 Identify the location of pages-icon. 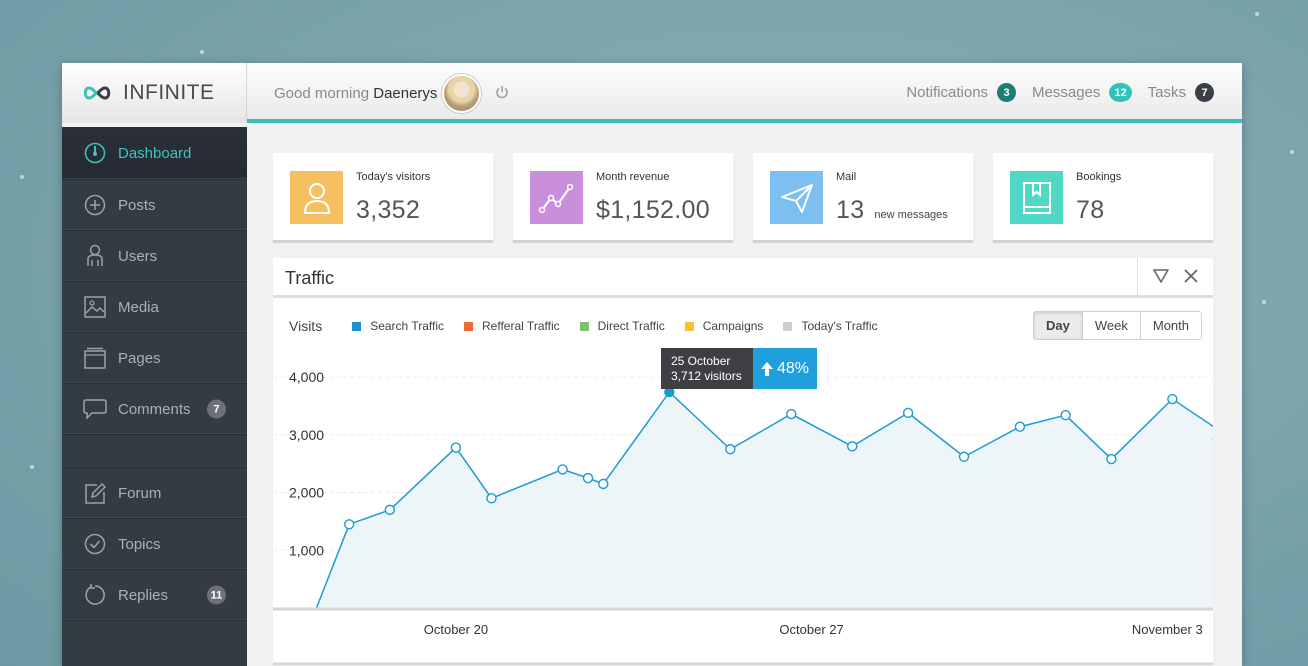
(95, 358).